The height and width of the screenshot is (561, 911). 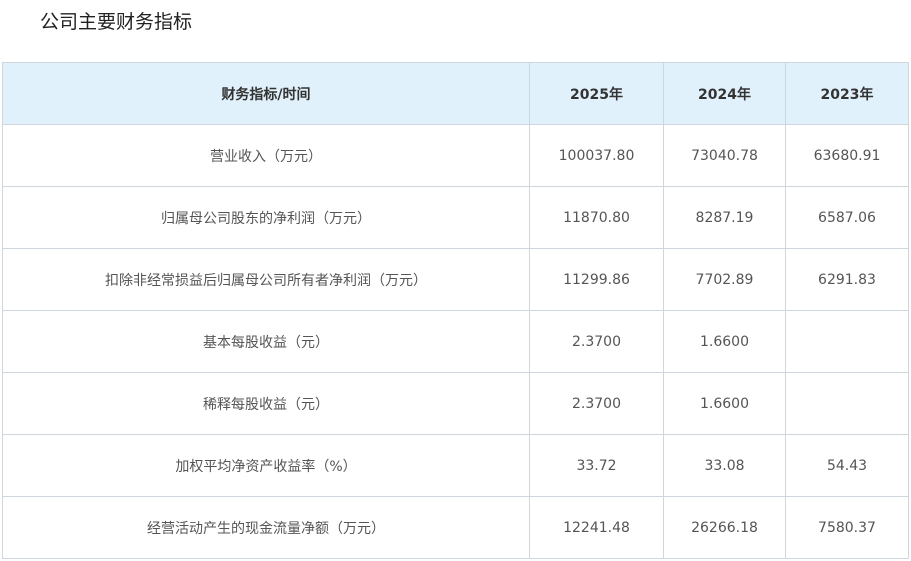 What do you see at coordinates (266, 341) in the screenshot?
I see `row-label: 基本每股收益（元）` at bounding box center [266, 341].